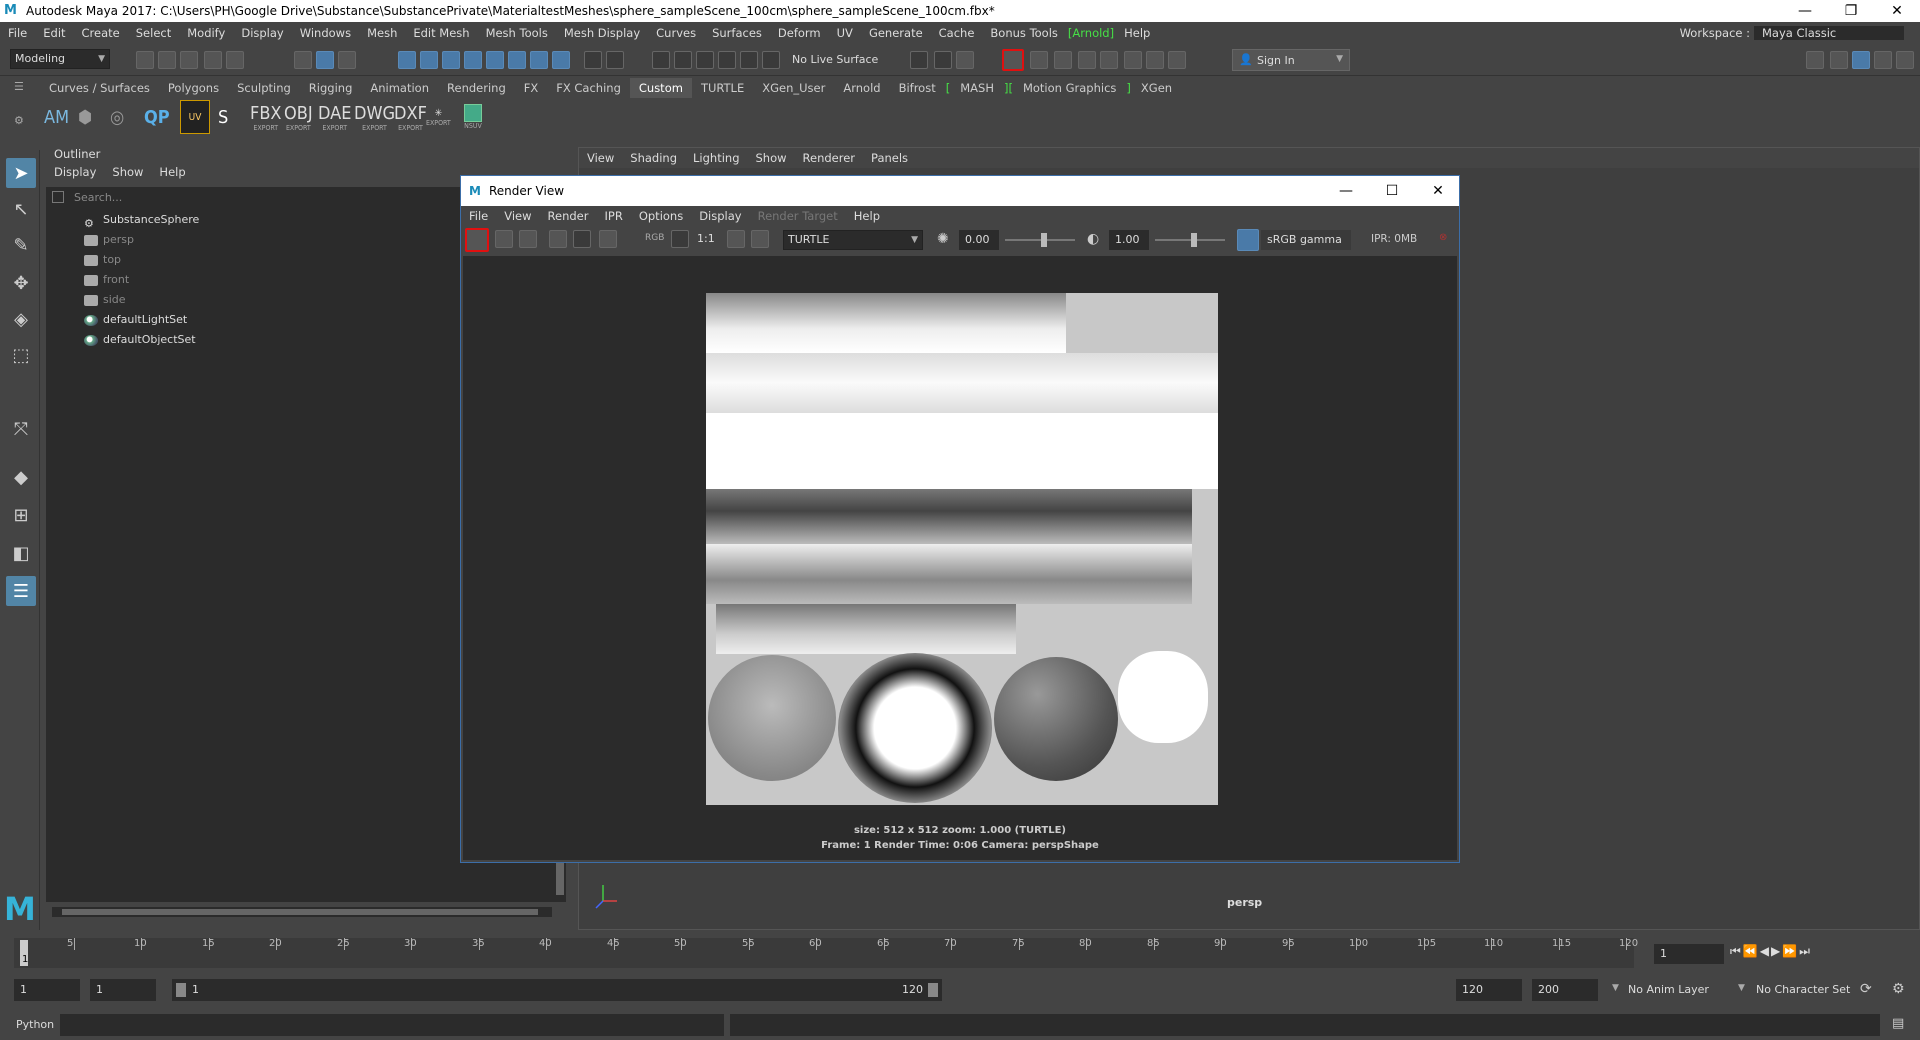  What do you see at coordinates (722, 88) in the screenshot?
I see `shelf-tab-turtle: TURTLE` at bounding box center [722, 88].